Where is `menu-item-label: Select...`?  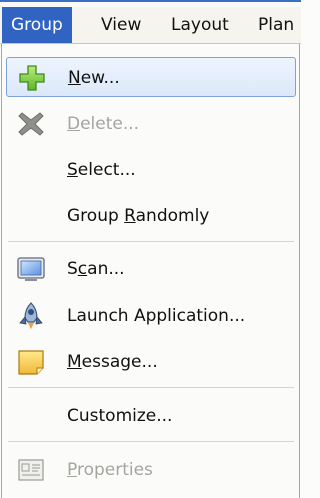 menu-item-label: Select... is located at coordinates (101, 170).